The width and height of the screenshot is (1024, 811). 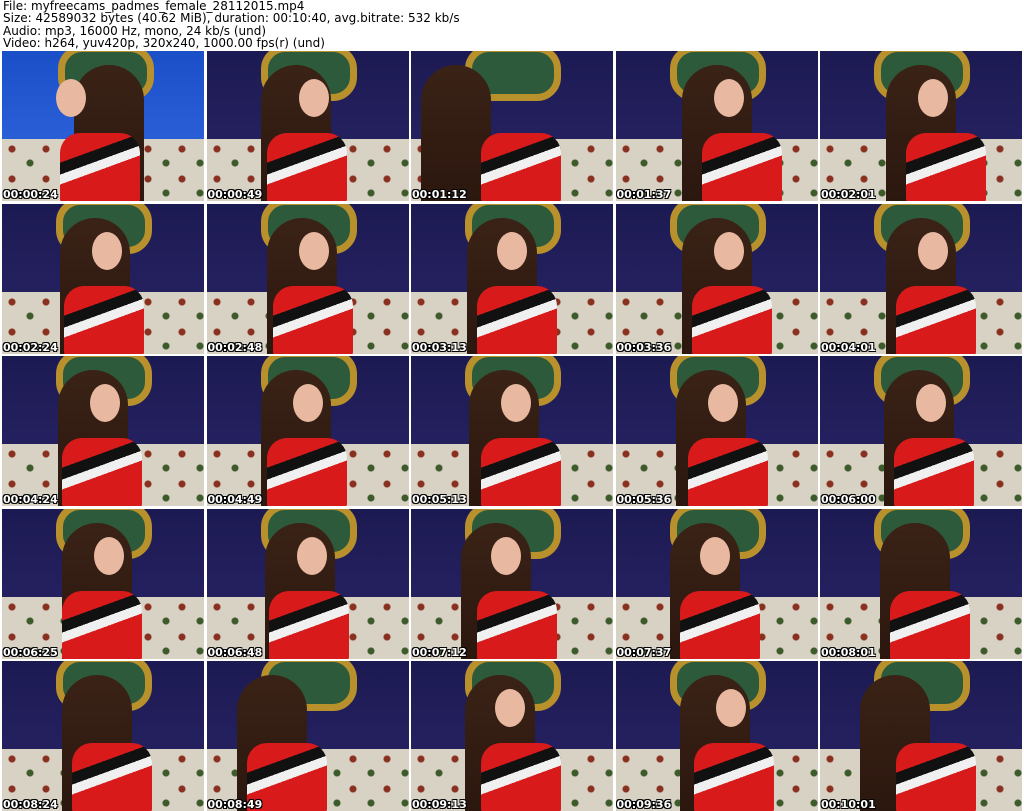 I want to click on thumbnail-timestamp: 00:05:36, so click(x=644, y=499).